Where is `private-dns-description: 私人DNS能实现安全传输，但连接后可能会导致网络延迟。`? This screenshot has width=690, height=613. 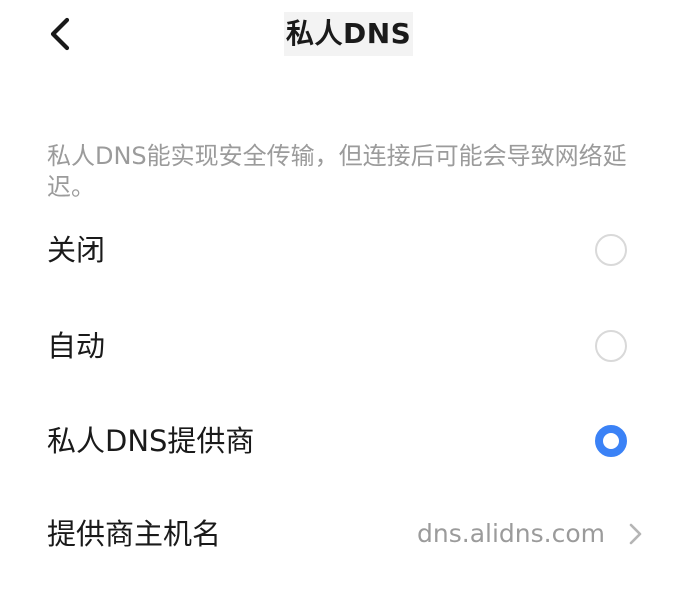
private-dns-description: 私人DNS能实现安全传输，但连接后可能会导致网络延迟。 is located at coordinates (337, 171).